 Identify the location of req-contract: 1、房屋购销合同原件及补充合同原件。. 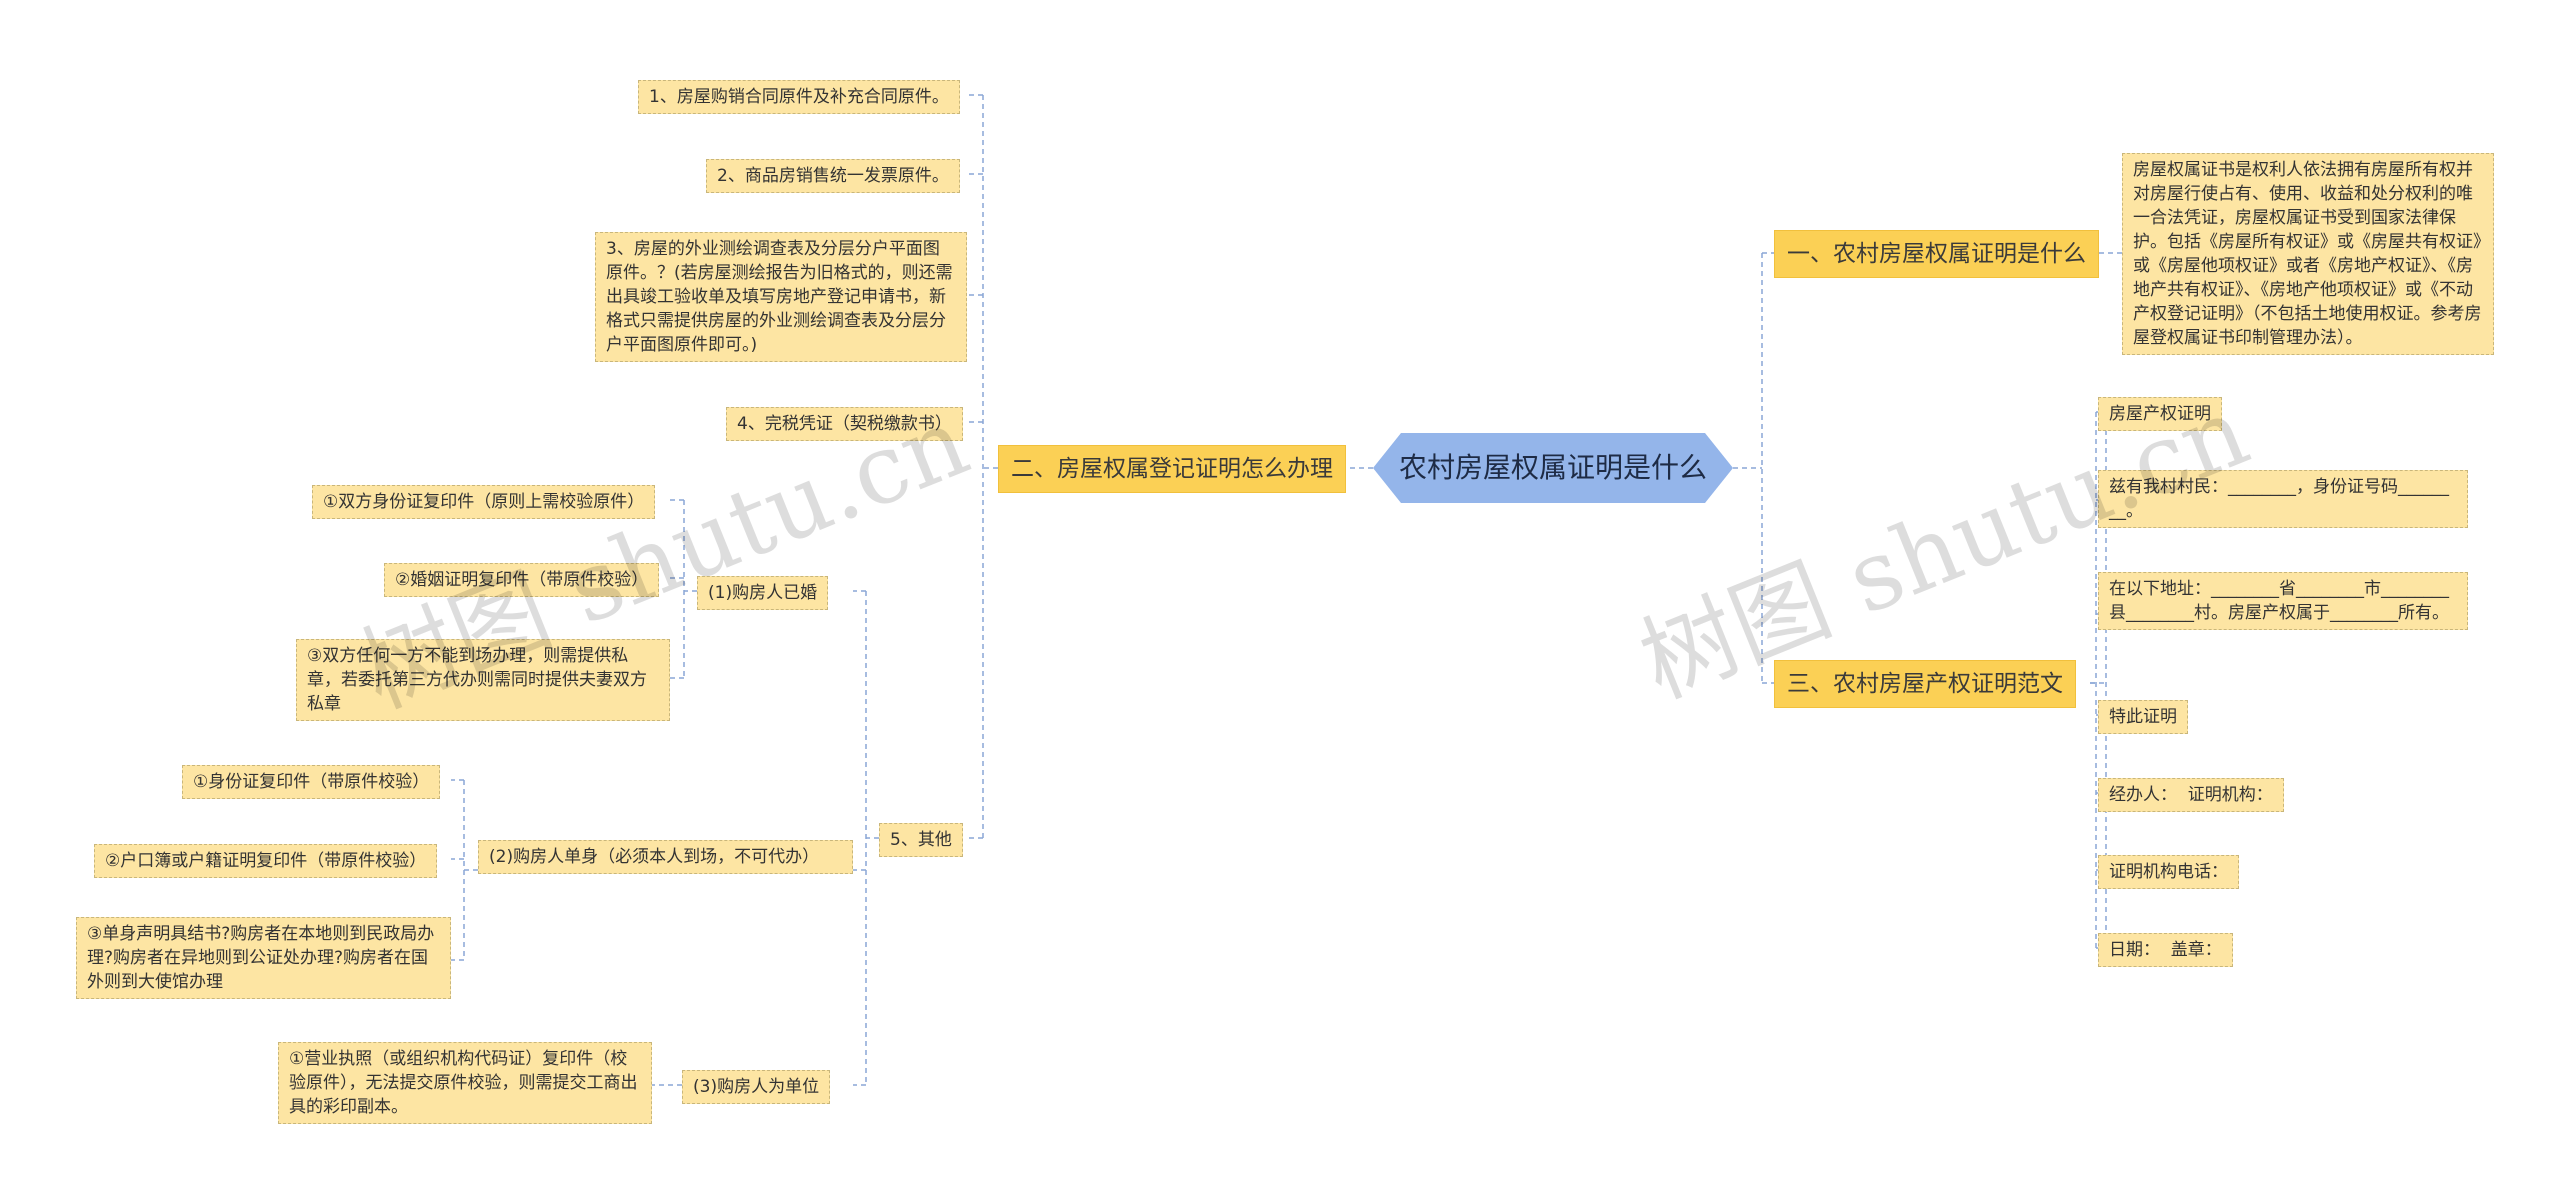
(799, 97).